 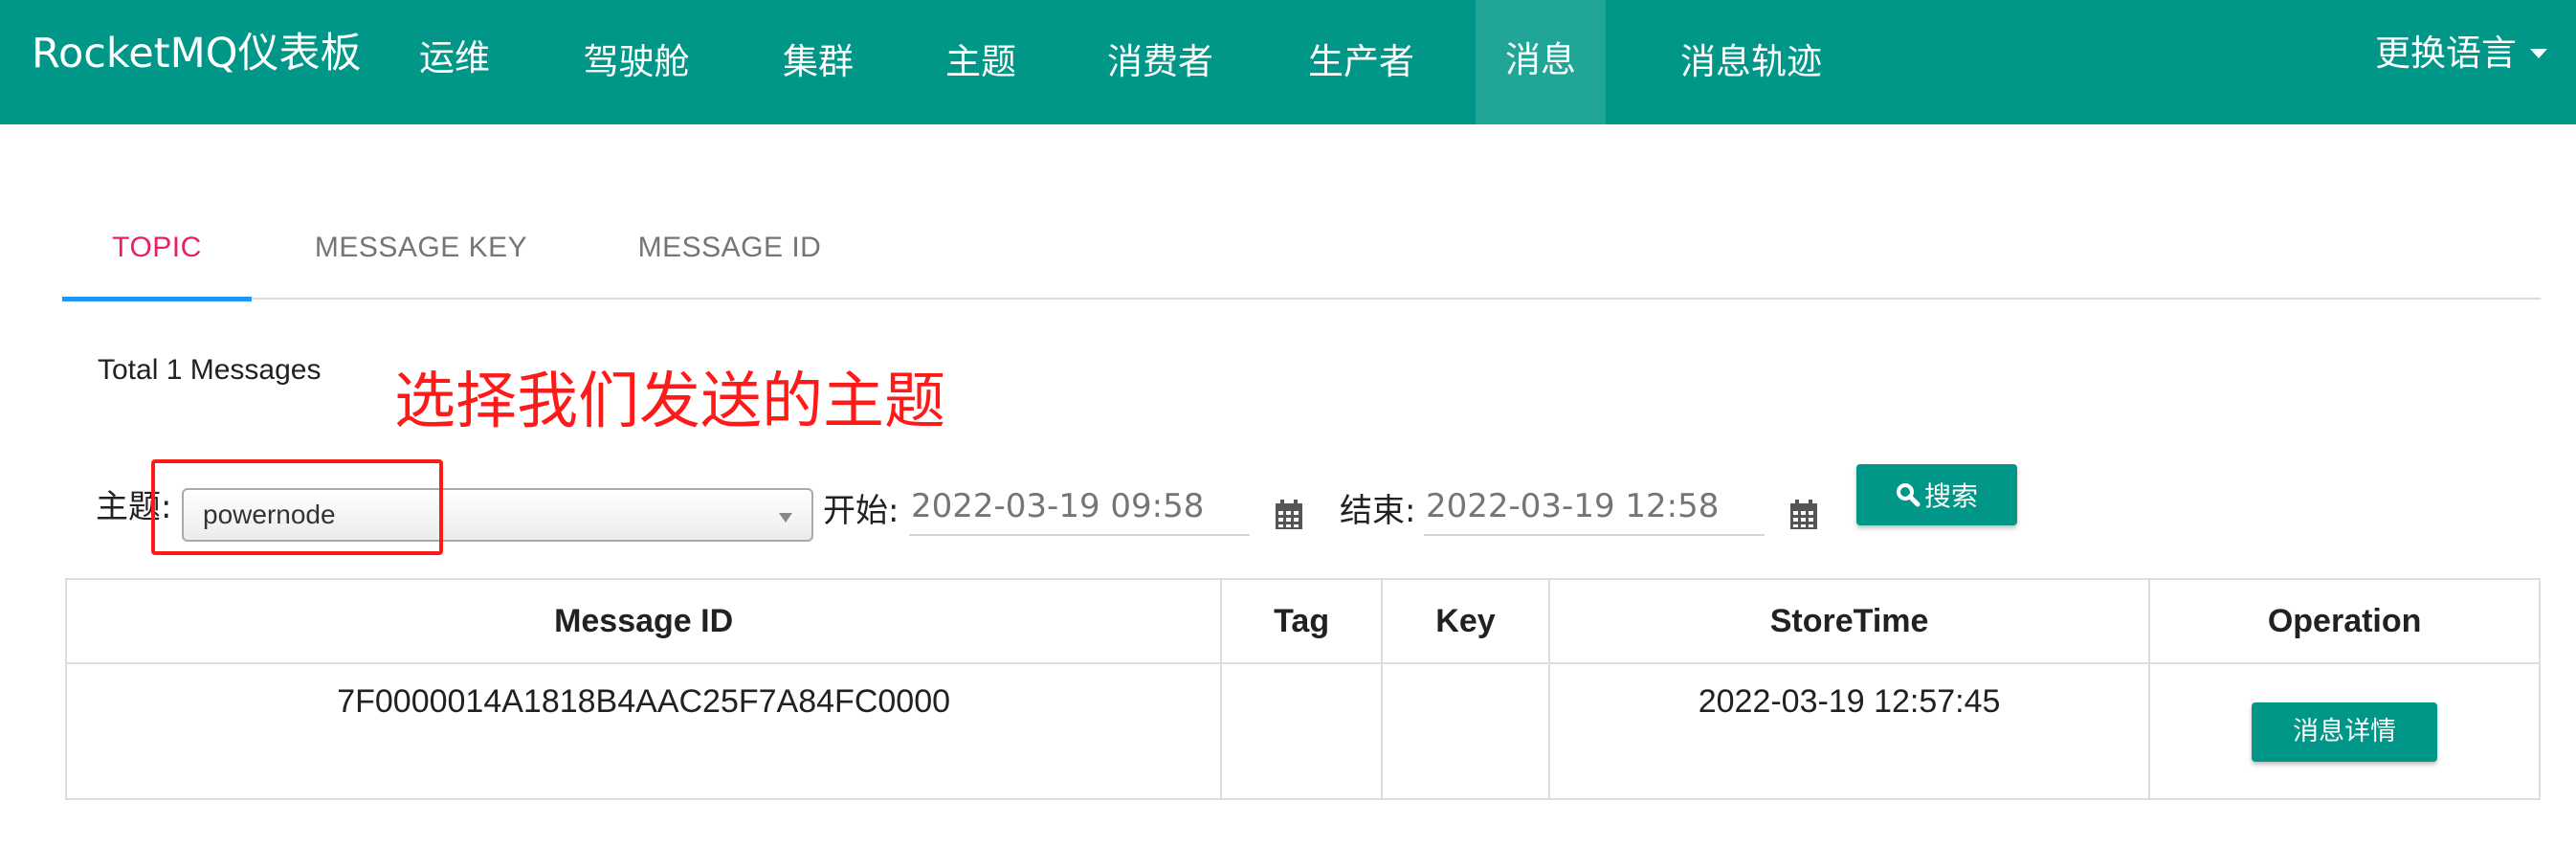 What do you see at coordinates (1594, 507) in the screenshot?
I see `end-time-input` at bounding box center [1594, 507].